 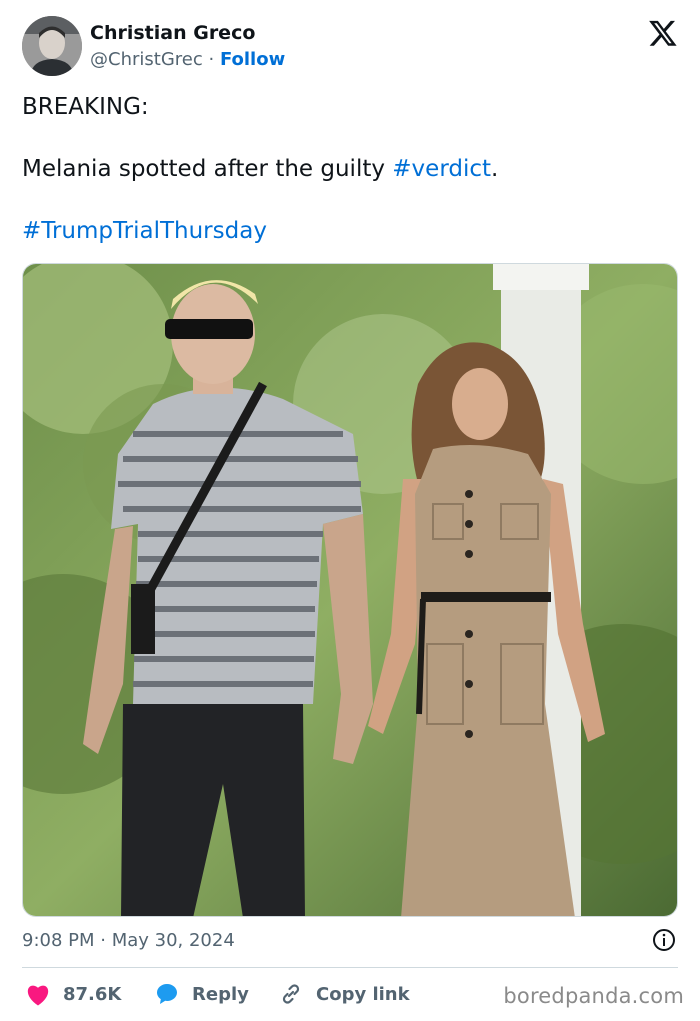 What do you see at coordinates (85, 107) in the screenshot?
I see `tweet-line-breaking: BREAKING:` at bounding box center [85, 107].